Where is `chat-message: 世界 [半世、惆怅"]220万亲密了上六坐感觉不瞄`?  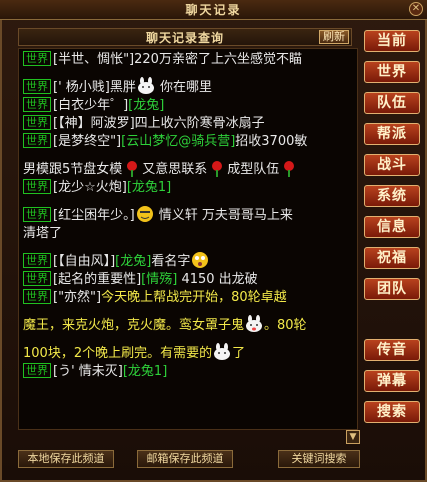 chat-message: 世界 [半世、惆怅"]220万亲密了上六坐感觉不瞄 is located at coordinates (189, 60).